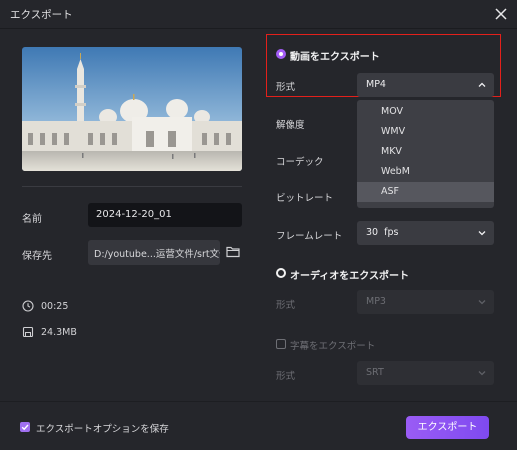 The width and height of the screenshot is (517, 450). I want to click on audio-format-select: MP3, so click(425, 302).